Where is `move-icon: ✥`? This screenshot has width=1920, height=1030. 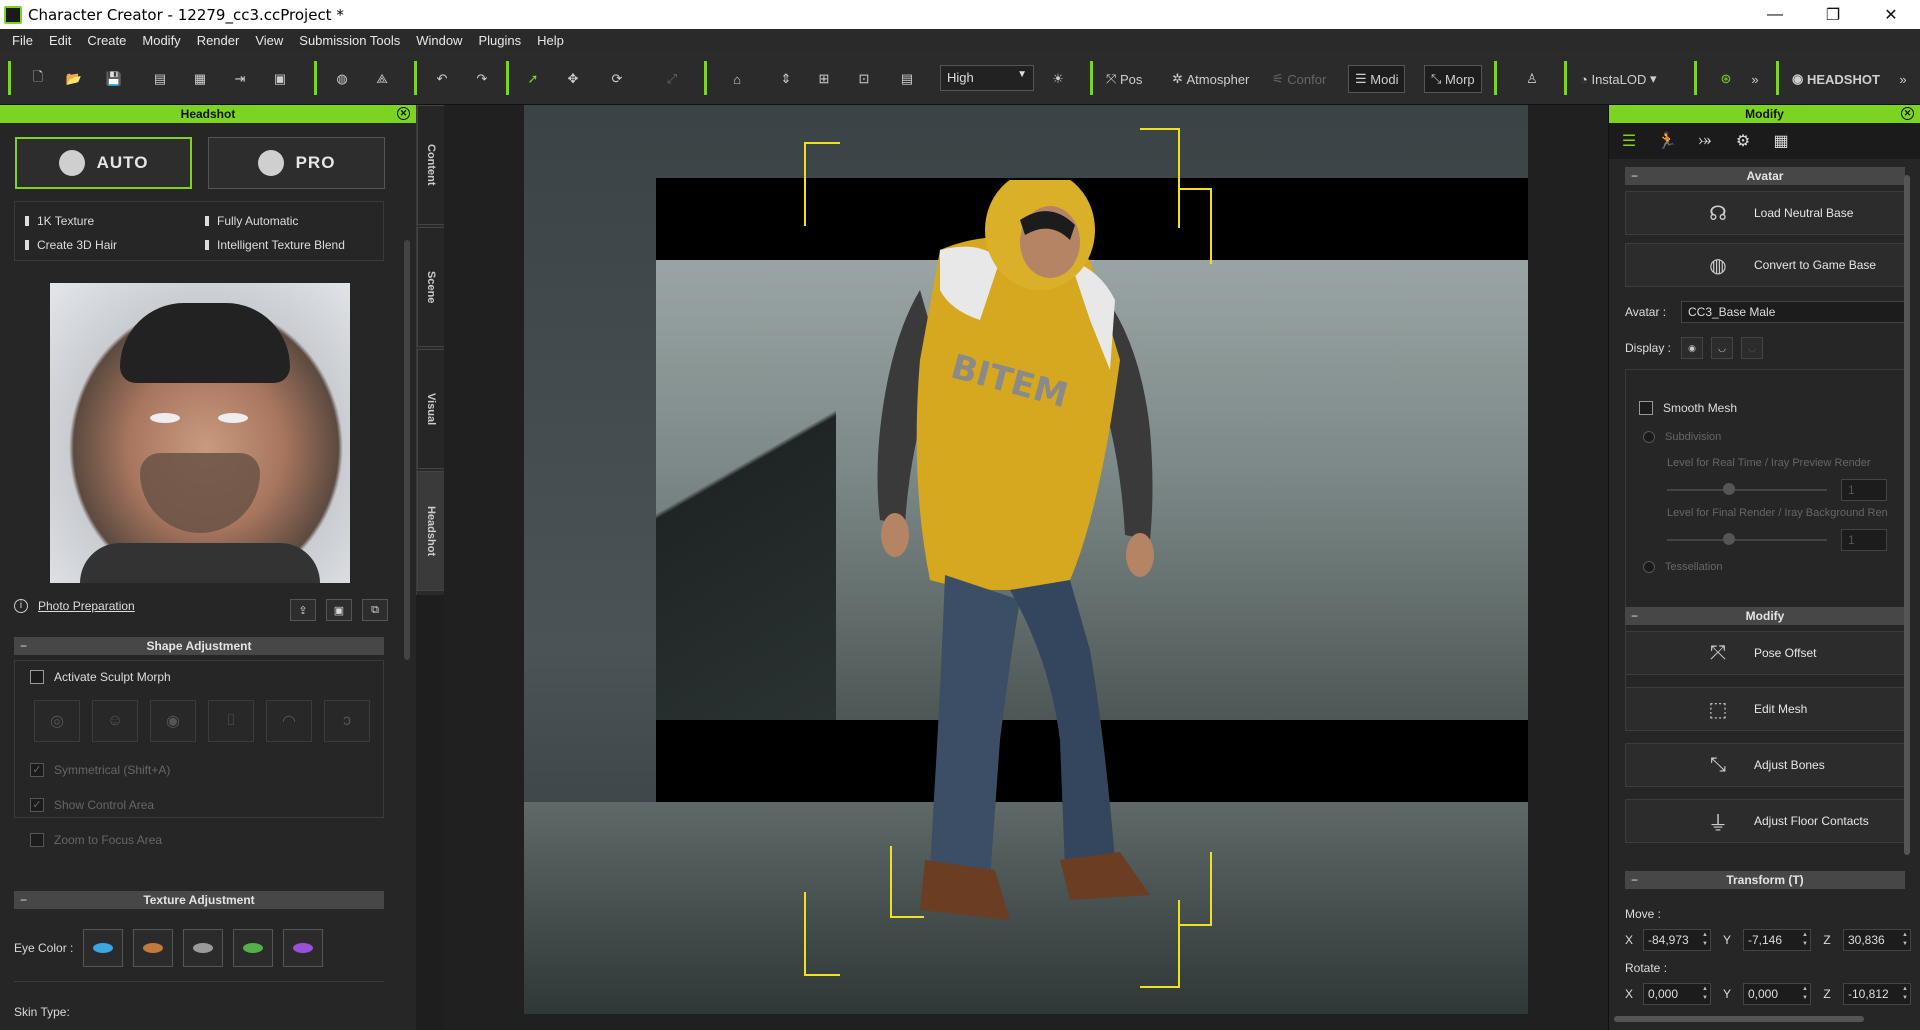 move-icon: ✥ is located at coordinates (573, 79).